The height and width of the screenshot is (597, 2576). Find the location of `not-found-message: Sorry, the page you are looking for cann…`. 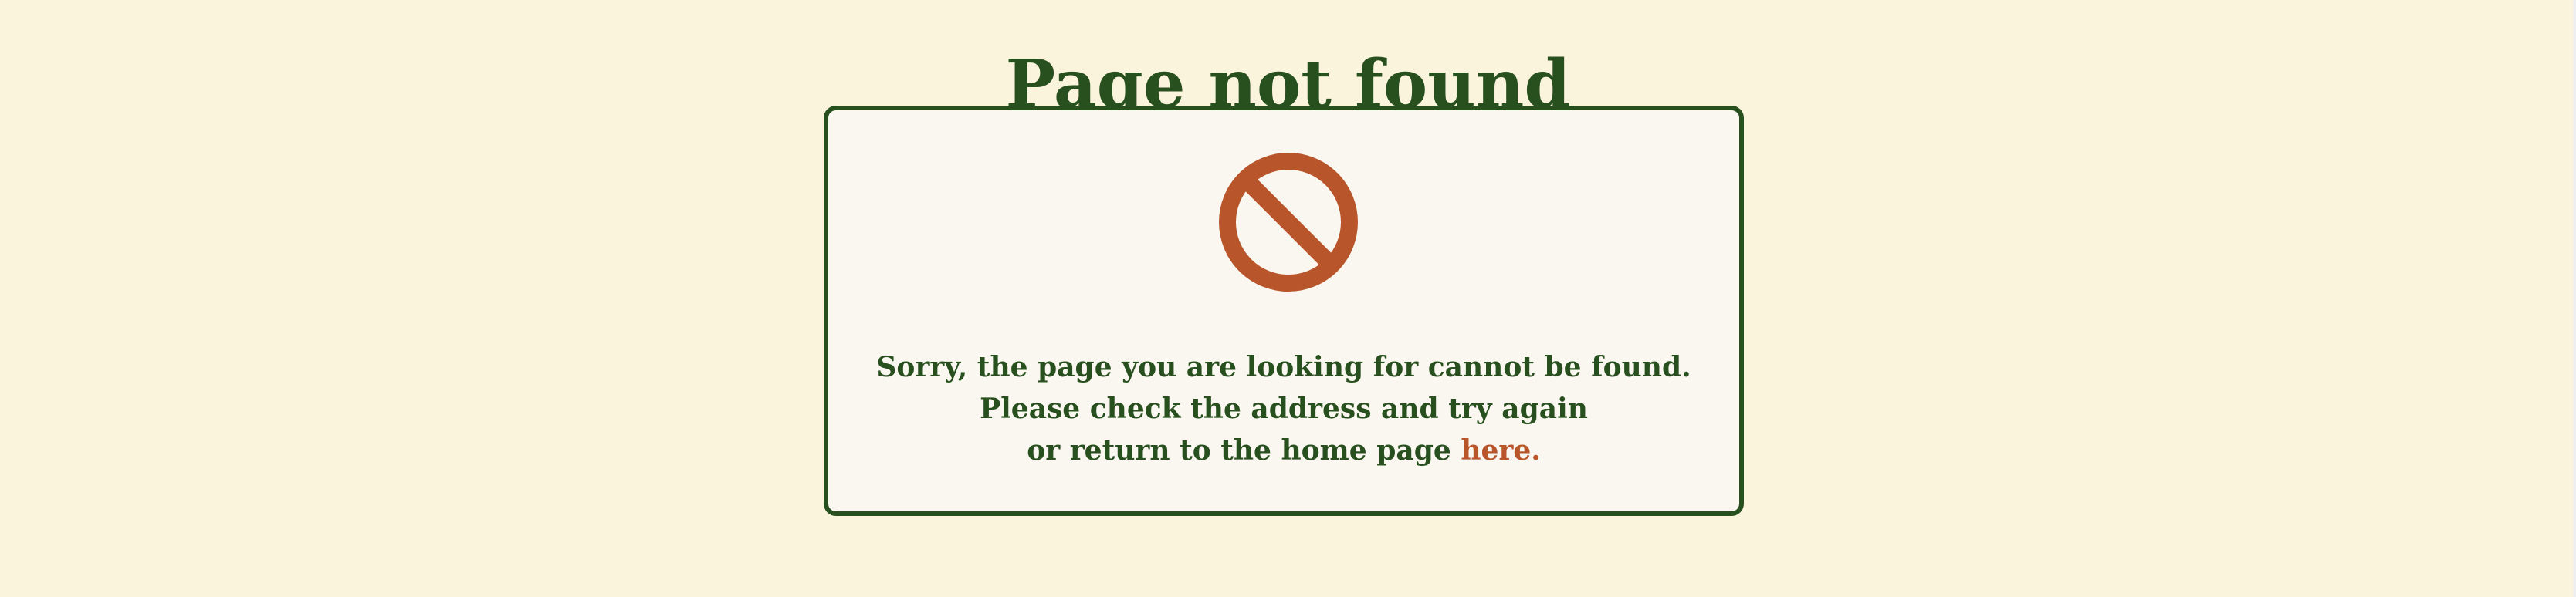

not-found-message: Sorry, the page you are looking for cann… is located at coordinates (1284, 409).